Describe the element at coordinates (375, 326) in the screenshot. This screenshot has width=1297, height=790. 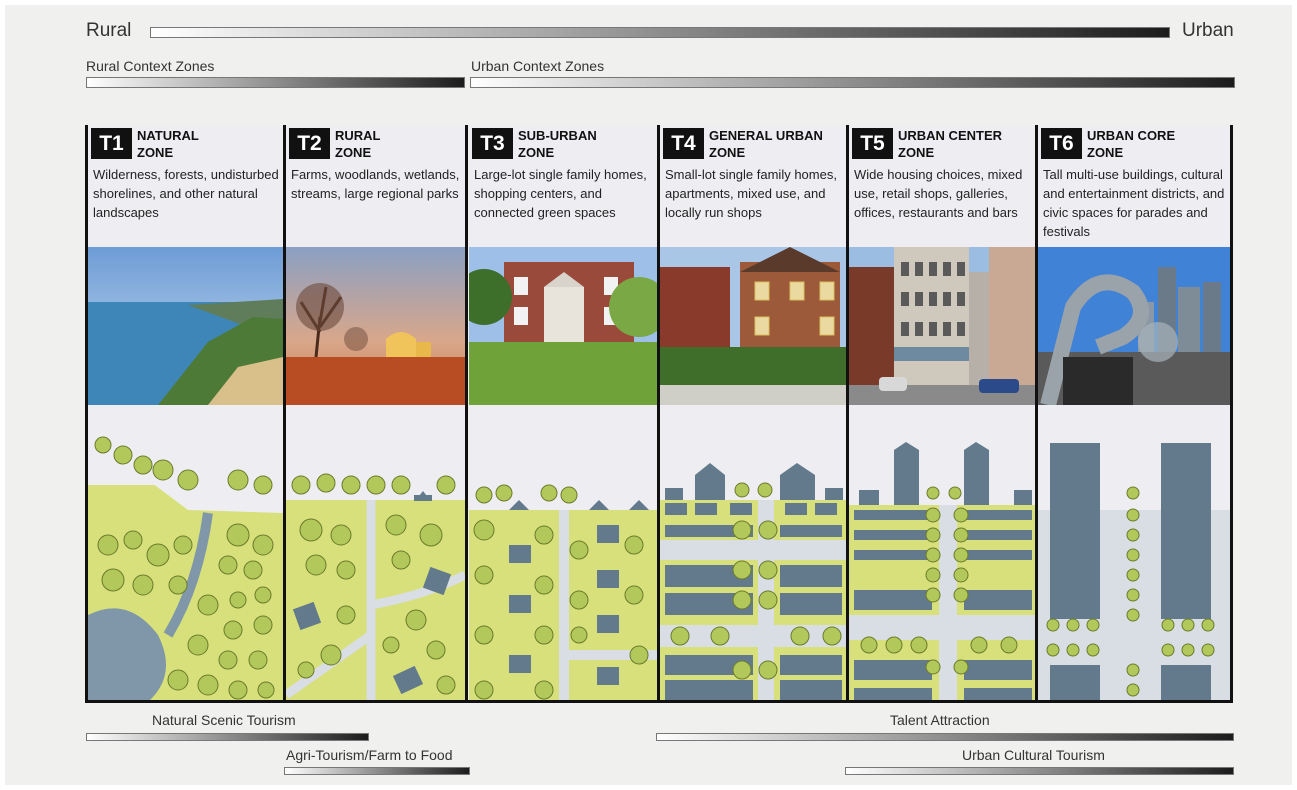
I see `zone-t2-photo` at that location.